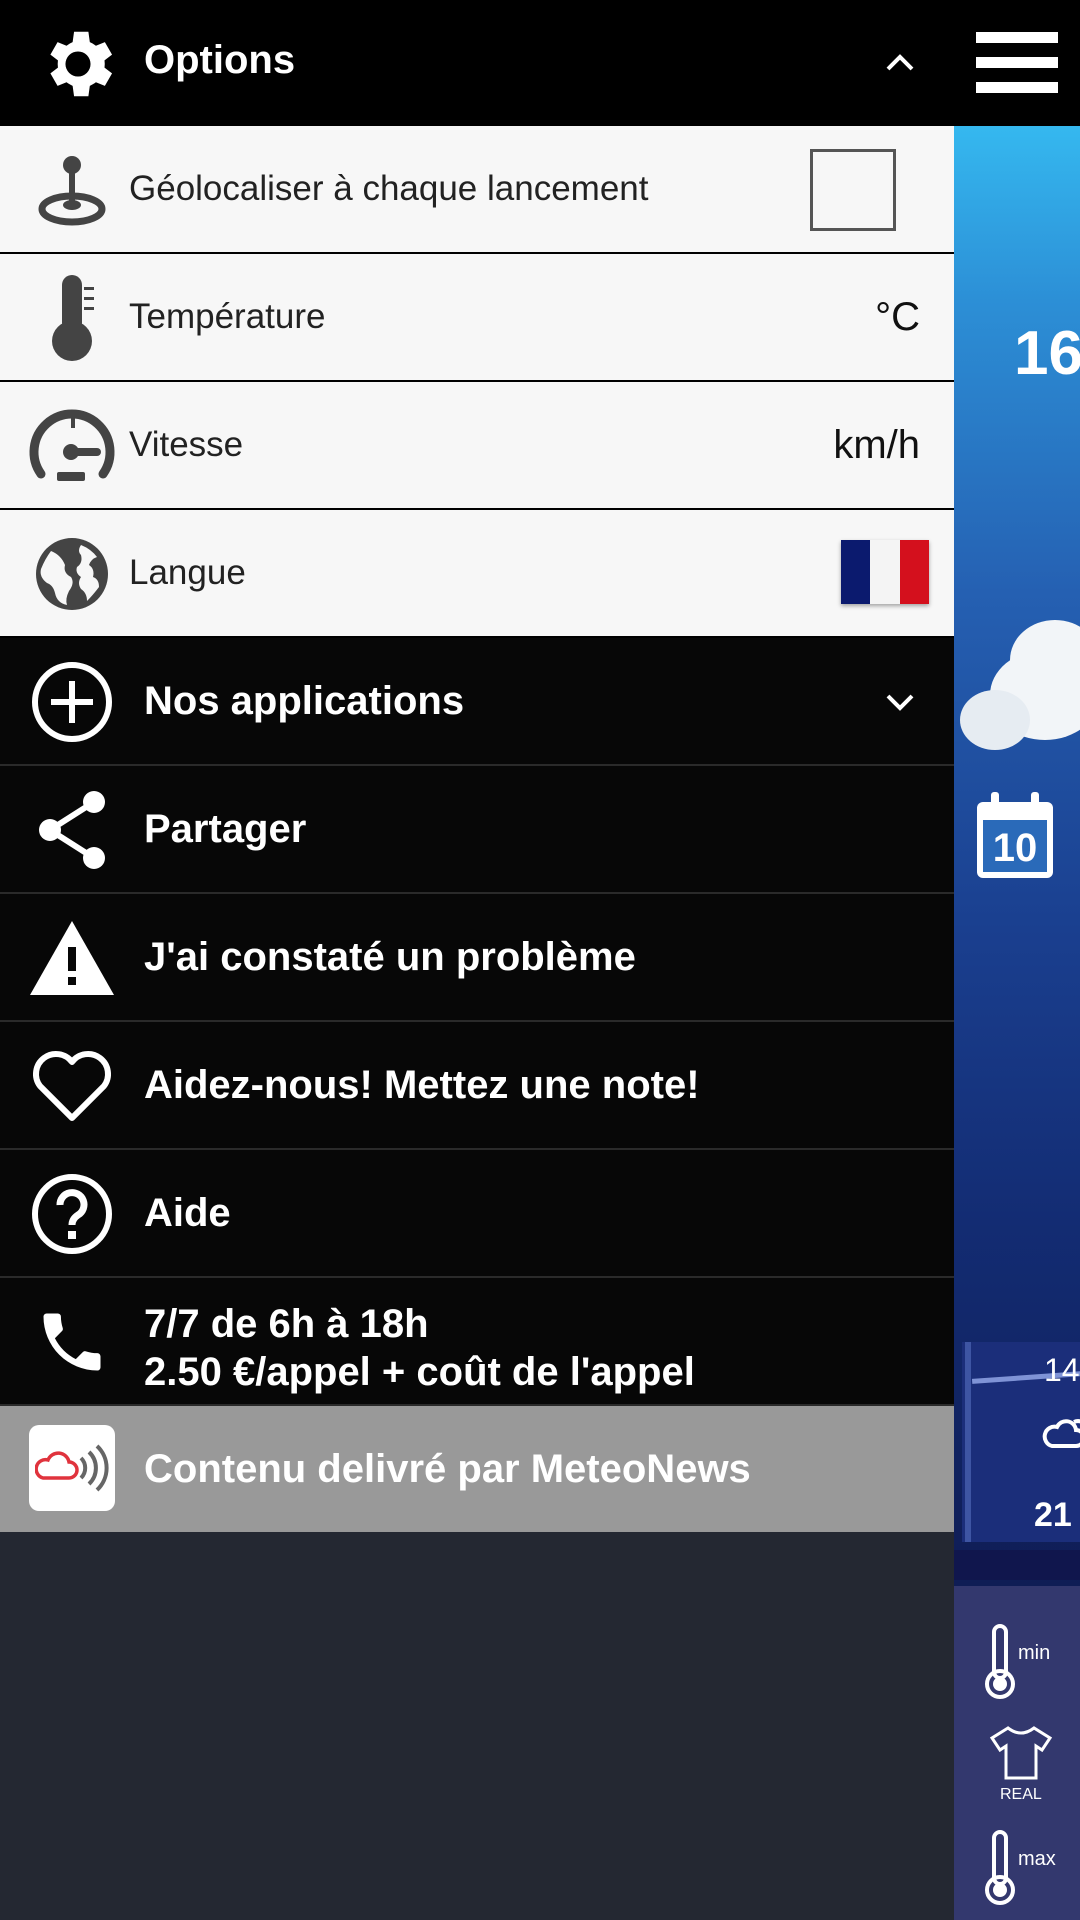  Describe the element at coordinates (900, 62) in the screenshot. I see `chevron-up-icon` at that location.